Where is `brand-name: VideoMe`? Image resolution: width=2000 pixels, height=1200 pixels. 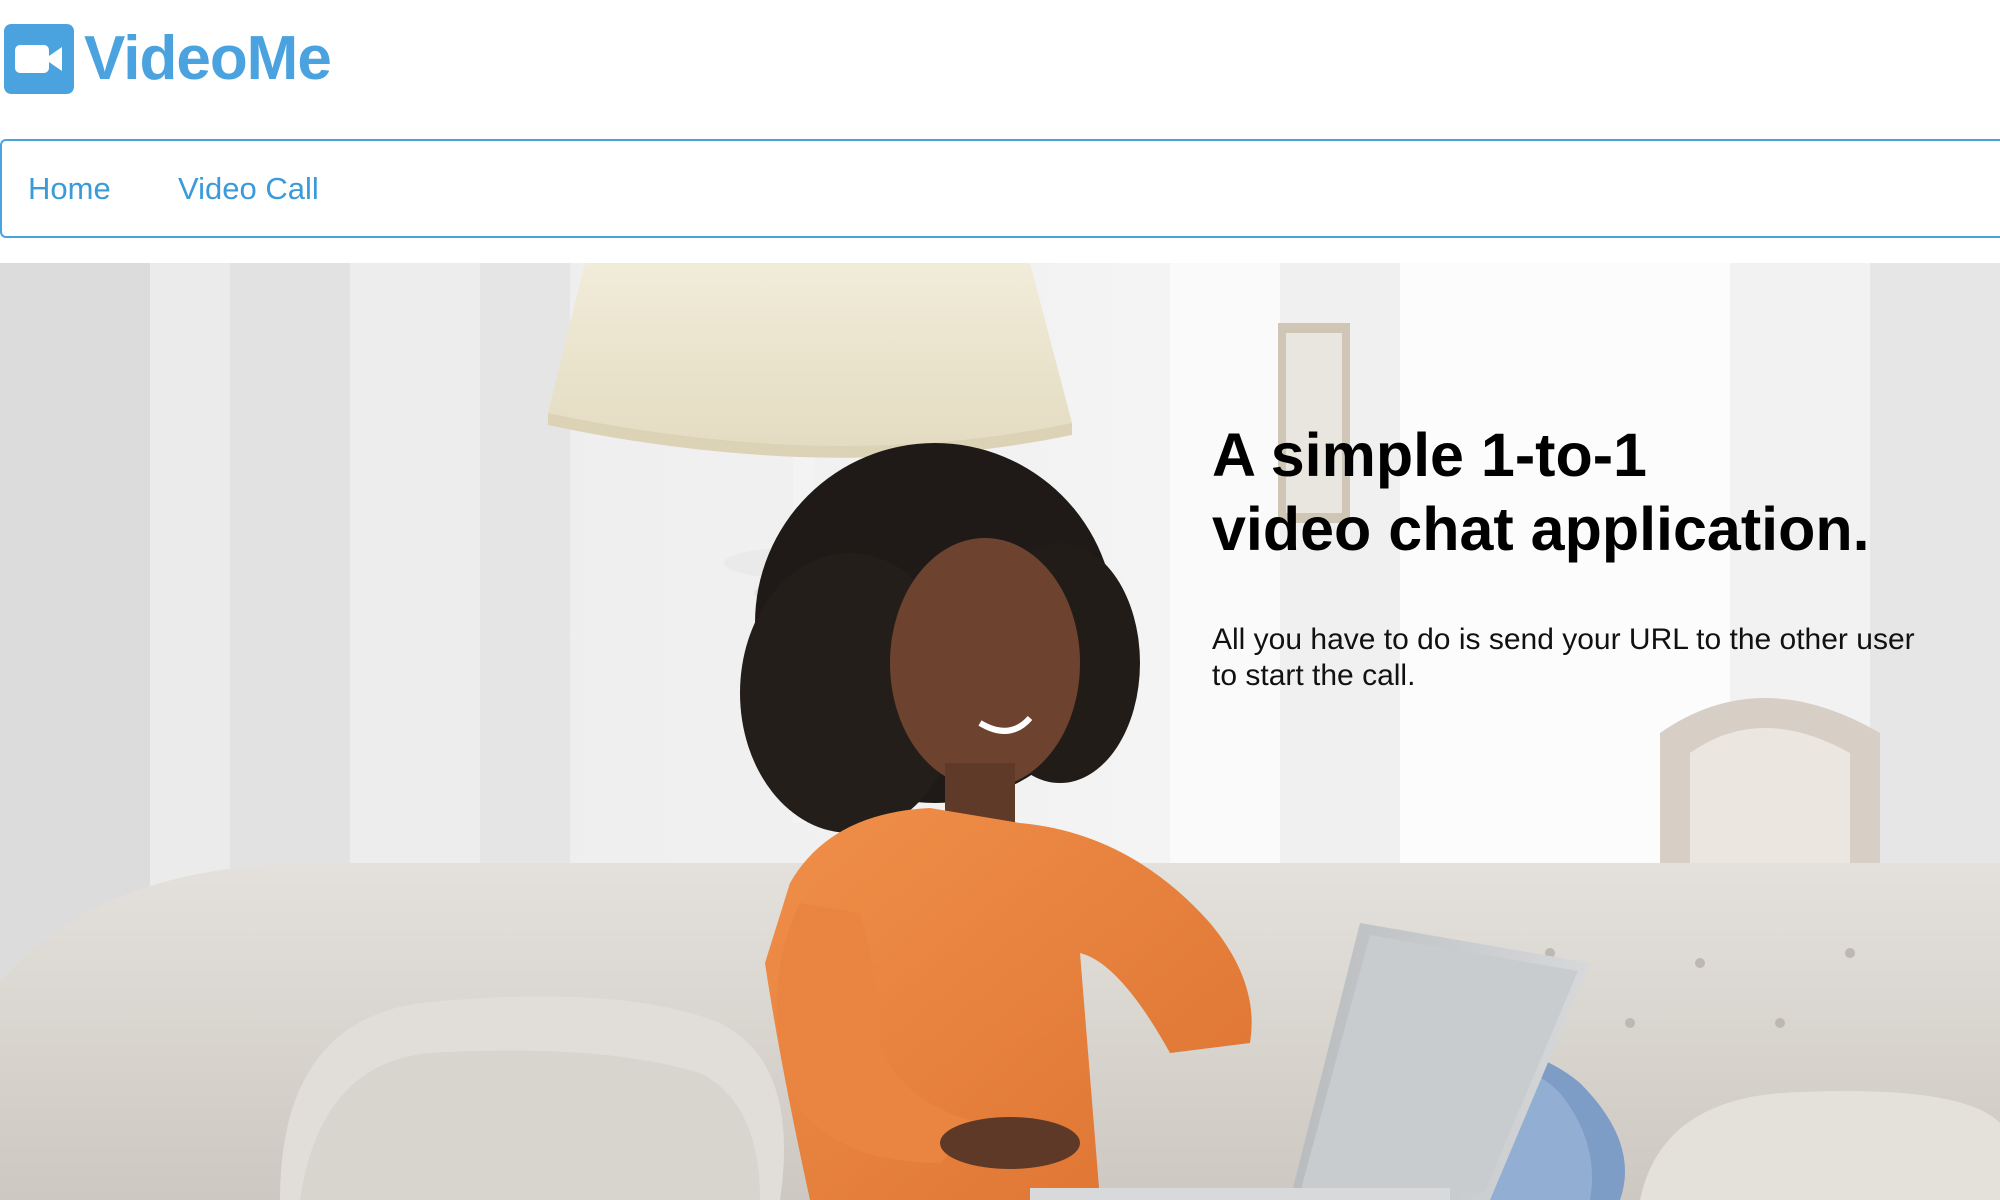 brand-name: VideoMe is located at coordinates (208, 58).